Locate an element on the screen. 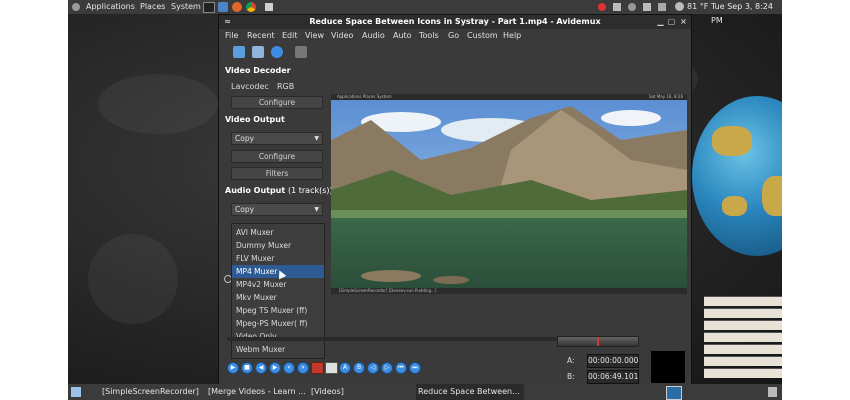  menu-auto: Auto is located at coordinates (402, 35).